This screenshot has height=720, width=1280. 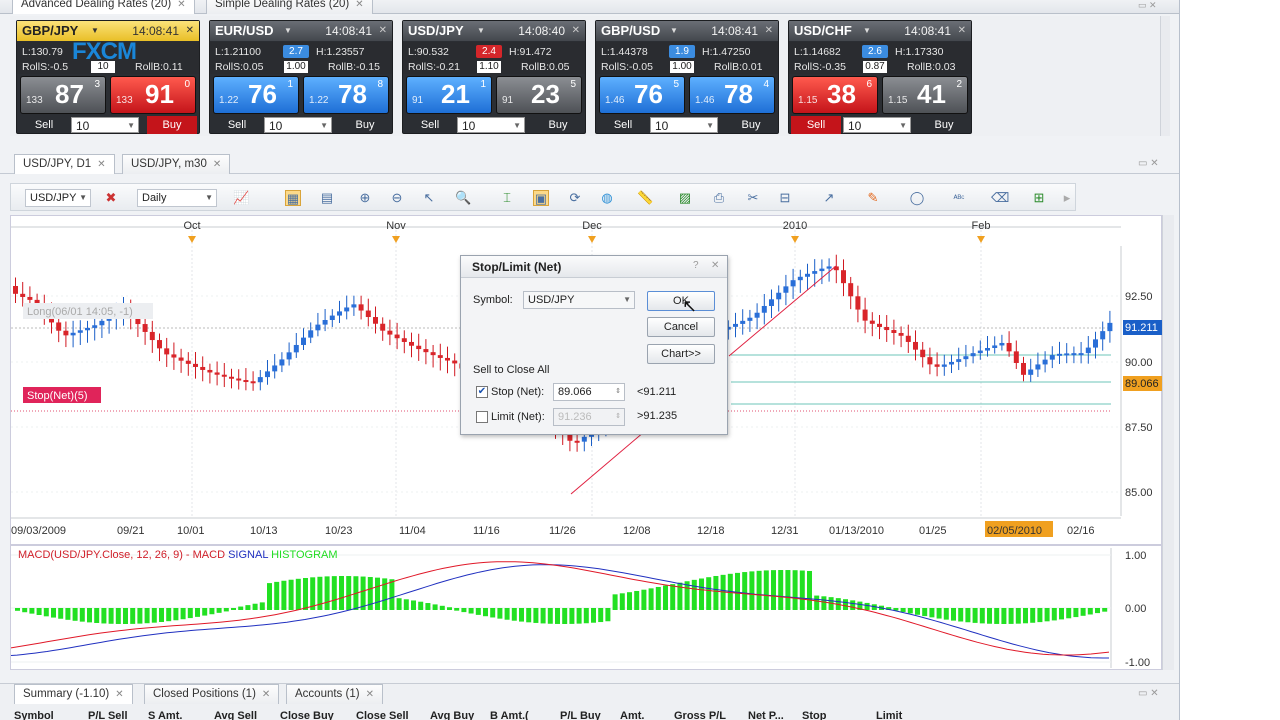 What do you see at coordinates (64, 164) in the screenshot?
I see `tab-chart-d1: USD/JPY, D1 ✕` at bounding box center [64, 164].